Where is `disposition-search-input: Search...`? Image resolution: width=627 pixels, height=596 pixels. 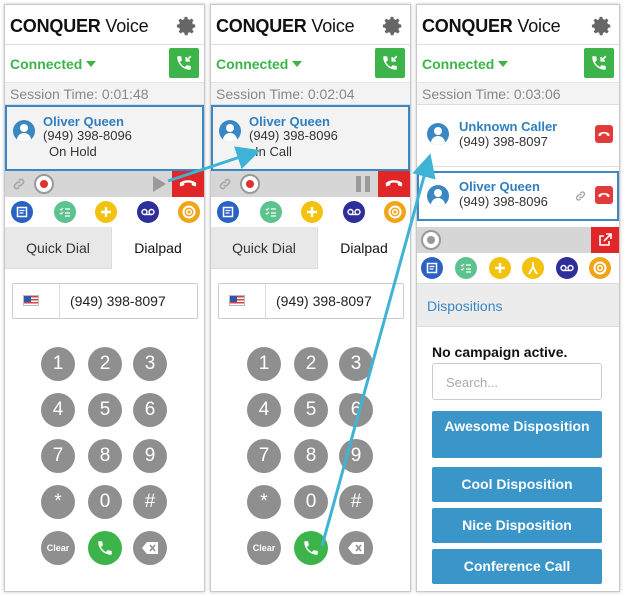 disposition-search-input: Search... is located at coordinates (517, 381).